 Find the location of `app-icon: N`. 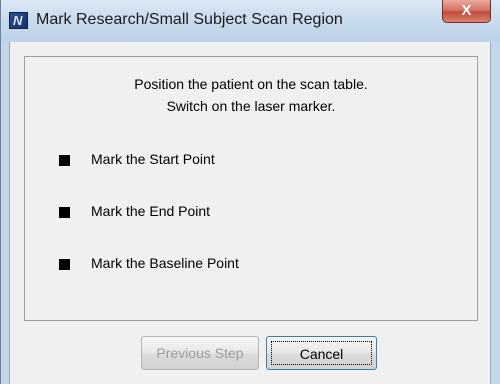

app-icon: N is located at coordinates (18, 20).